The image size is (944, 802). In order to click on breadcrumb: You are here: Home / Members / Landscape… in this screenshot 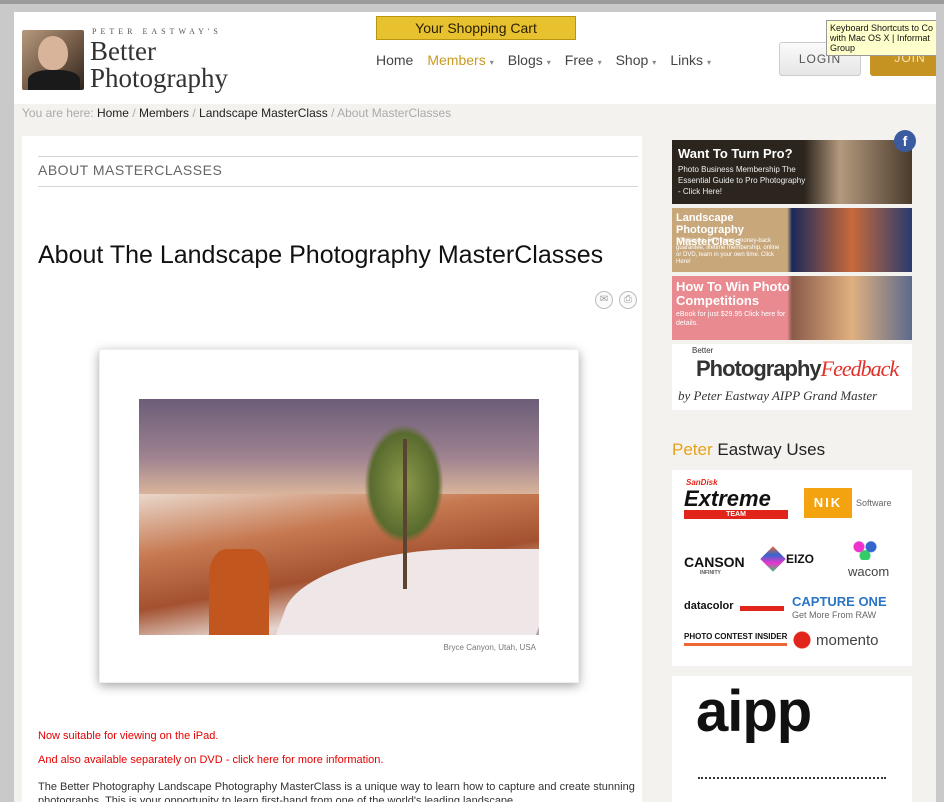, I will do `click(237, 113)`.